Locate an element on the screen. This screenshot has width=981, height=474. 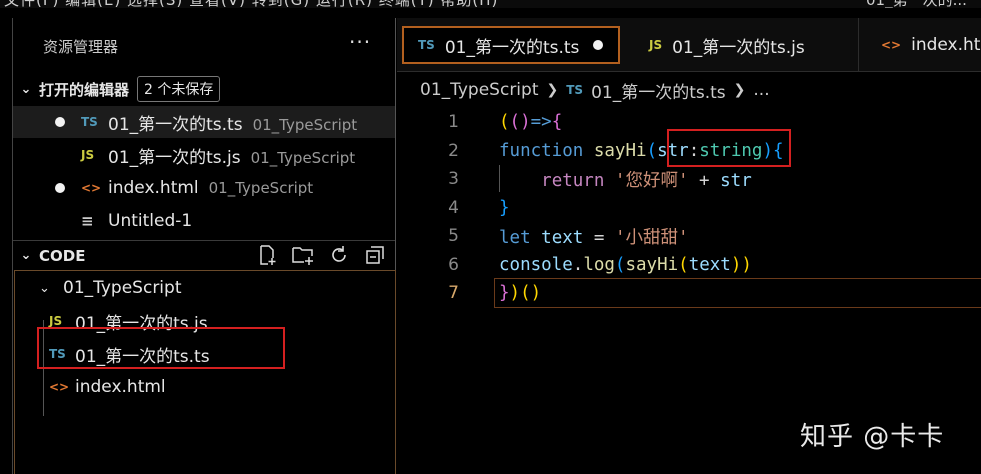
breadcrumb-file: 01_第一次的ts.ts is located at coordinates (658, 90).